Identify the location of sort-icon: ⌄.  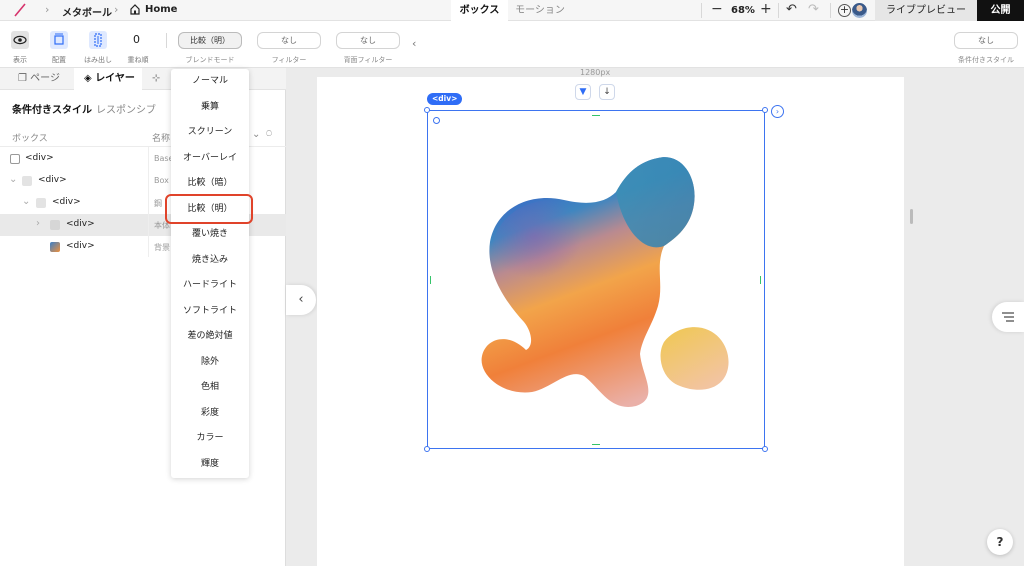
(256, 134).